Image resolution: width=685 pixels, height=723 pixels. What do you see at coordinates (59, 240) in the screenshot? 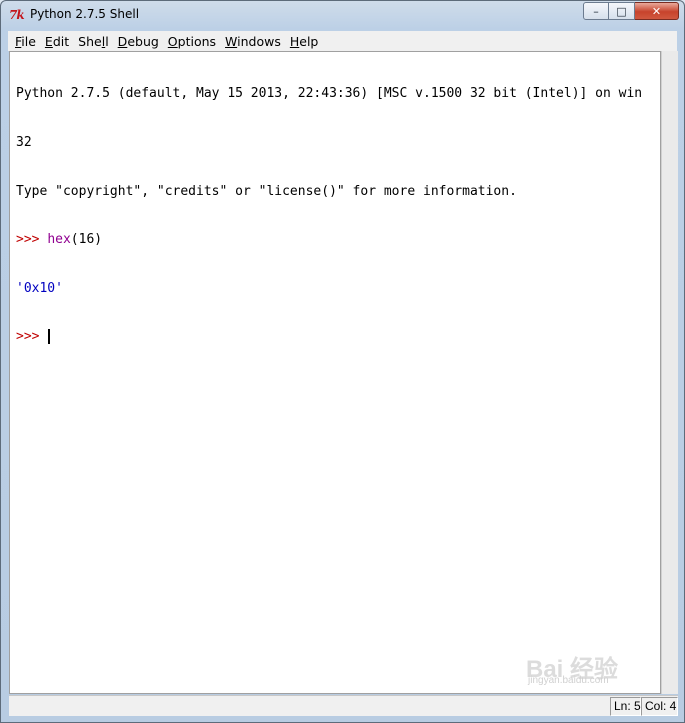
I see `builtin-call: hex` at bounding box center [59, 240].